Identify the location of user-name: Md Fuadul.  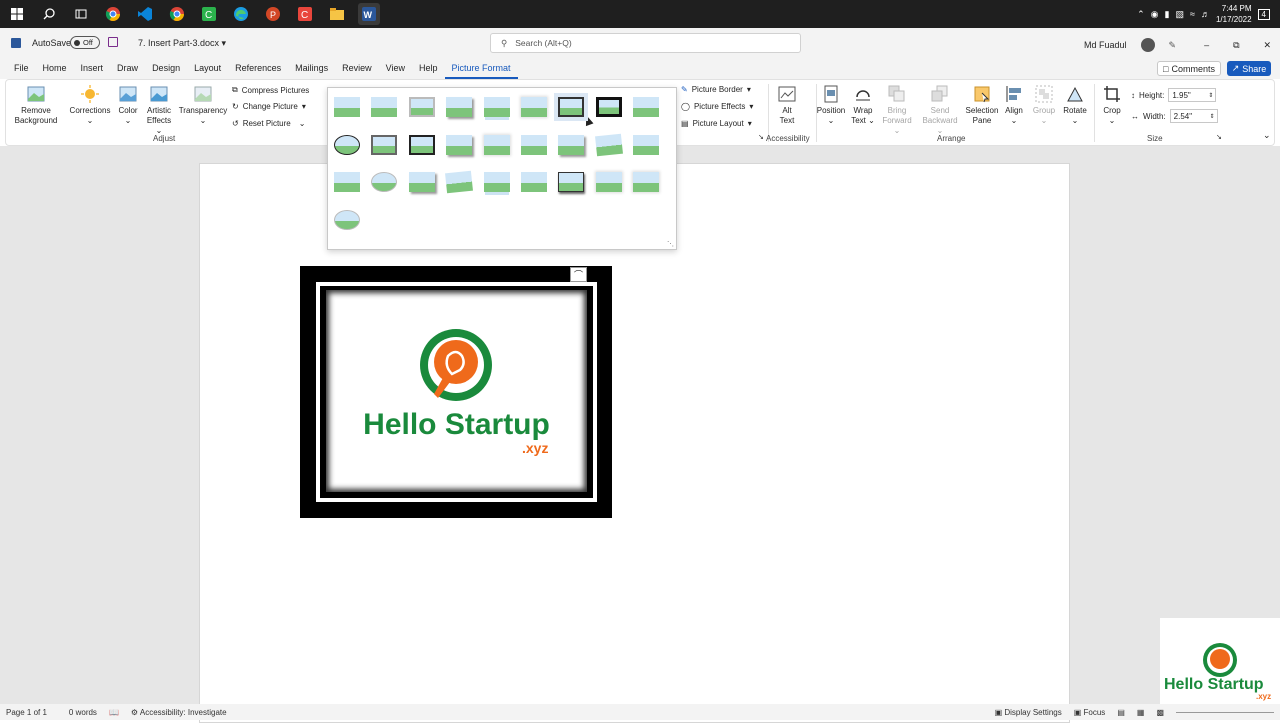
(1105, 45).